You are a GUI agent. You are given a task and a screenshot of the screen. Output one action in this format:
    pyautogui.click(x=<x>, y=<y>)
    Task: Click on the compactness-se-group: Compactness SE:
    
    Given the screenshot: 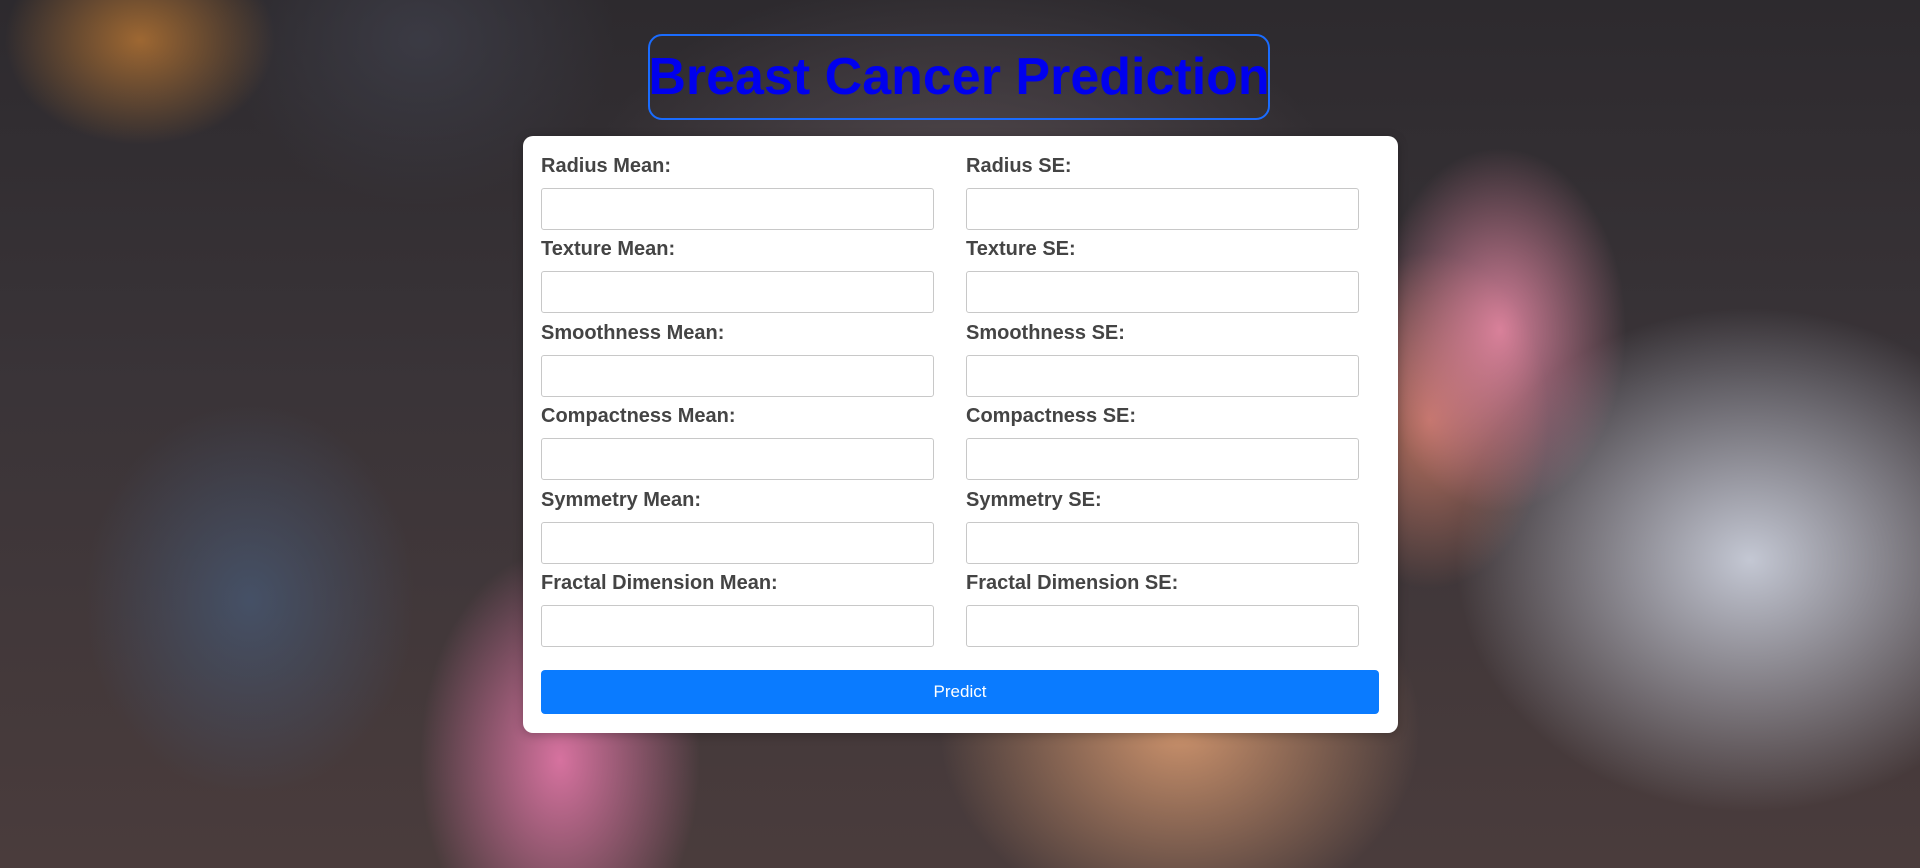 What is the action you would take?
    pyautogui.click(x=1162, y=442)
    